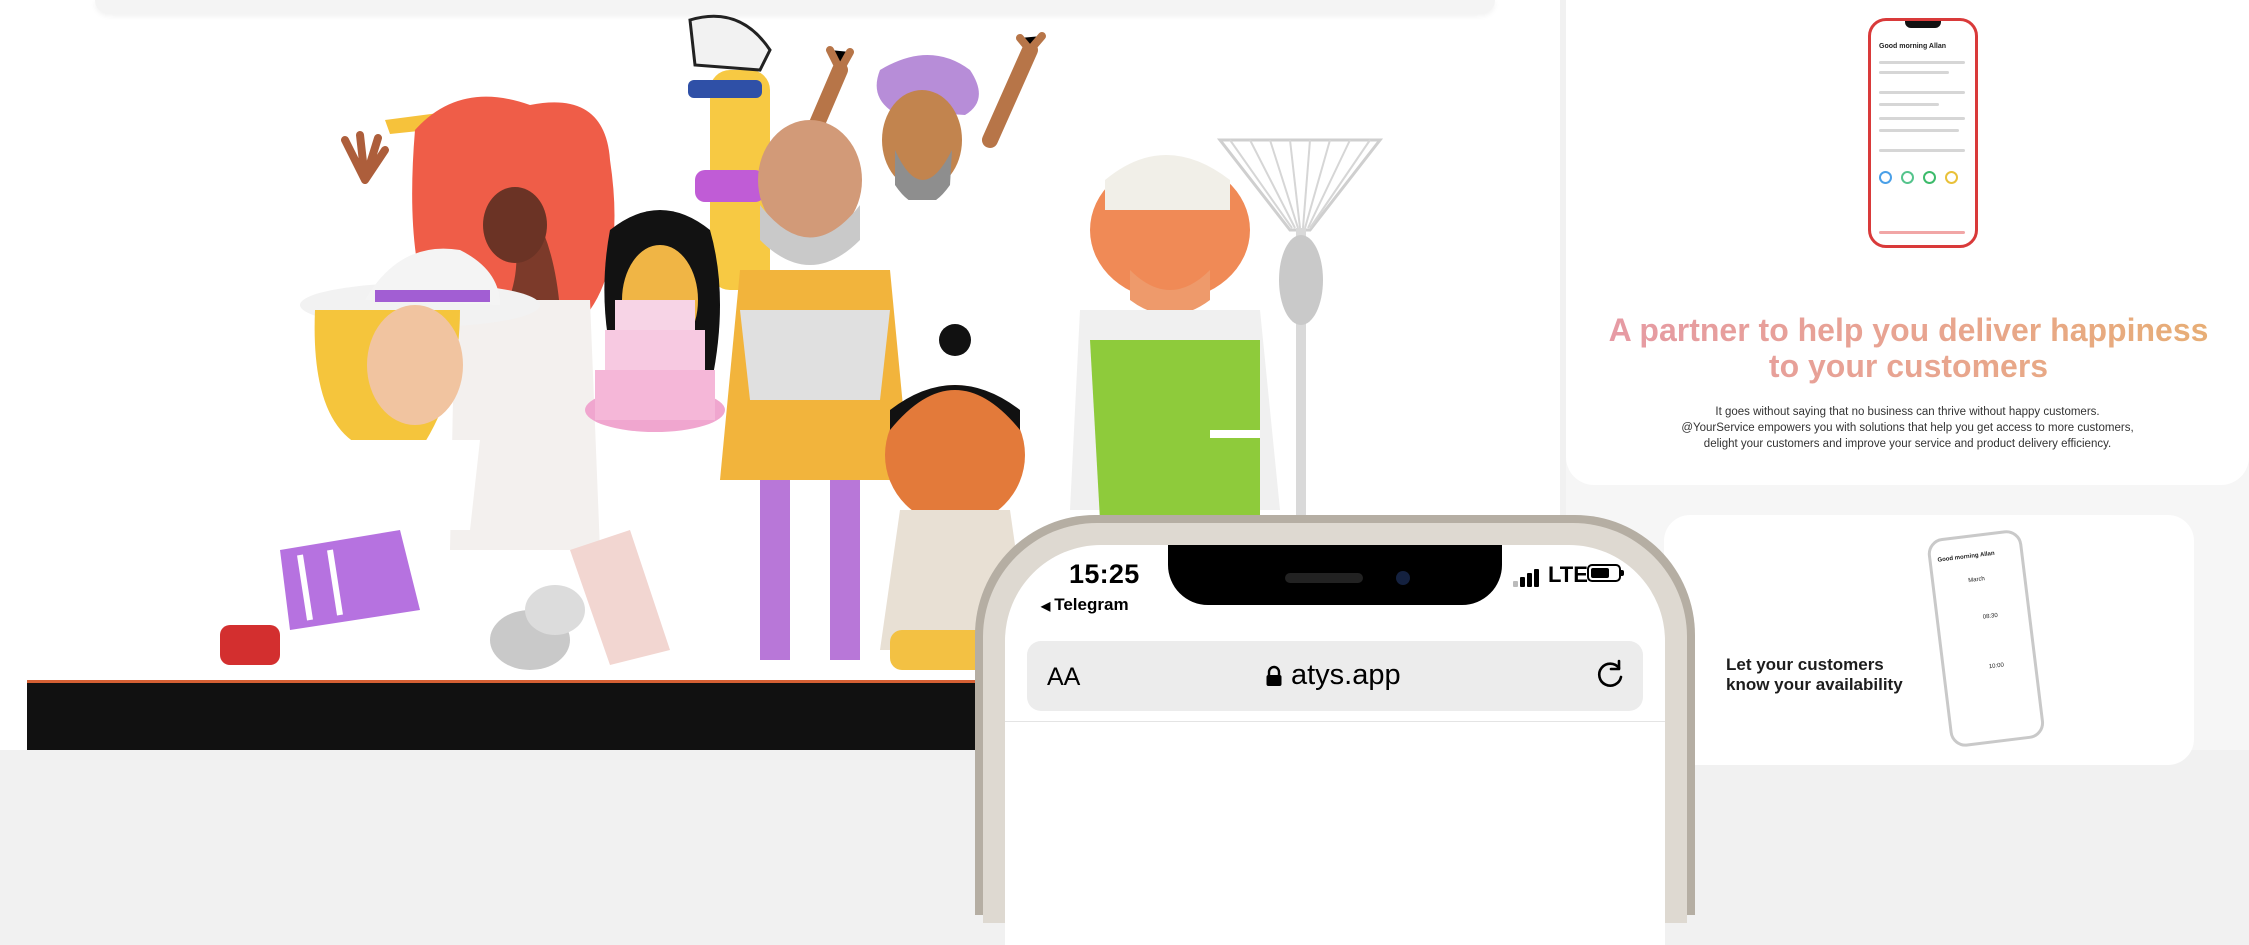 This screenshot has height=945, width=2249. Describe the element at coordinates (1923, 133) in the screenshot. I see `dashboard-phone-mockup: Good morning Allan` at that location.